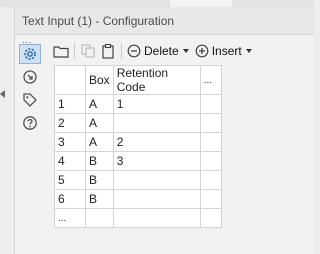  Describe the element at coordinates (156, 80) in the screenshot. I see `column-header-retention-code: Retention Code` at that location.